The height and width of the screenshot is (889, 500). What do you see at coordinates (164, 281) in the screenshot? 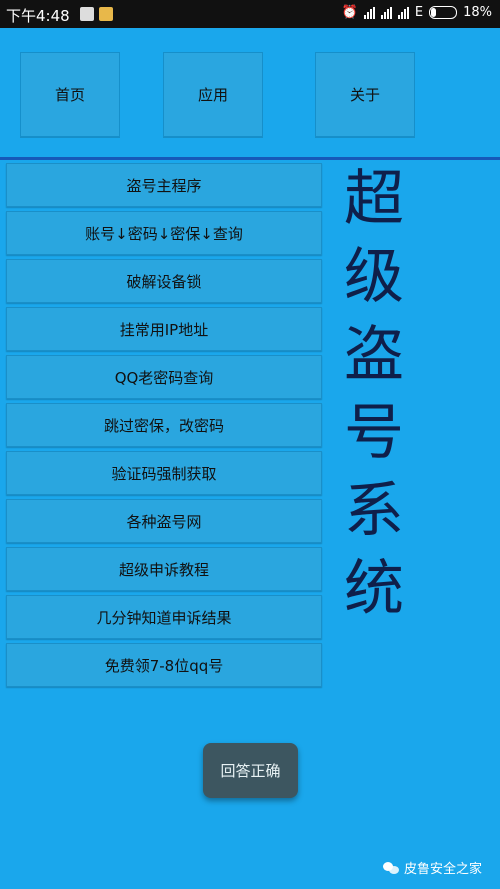
I see `menu-item-crack-device-lock: 破解设备锁` at bounding box center [164, 281].